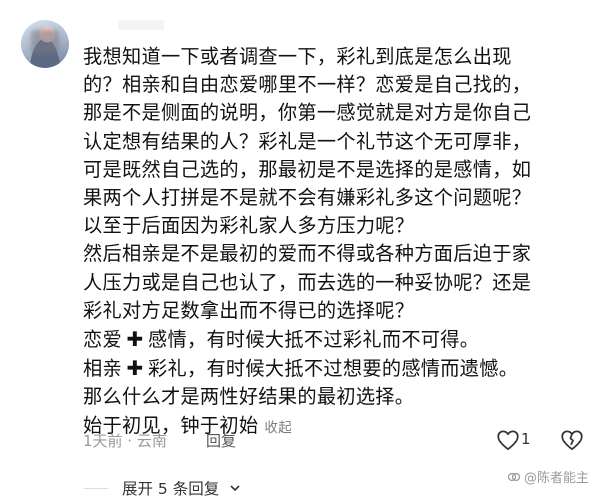  I want to click on comment-line: 然后相亲是不是最初的爱而不得或各种方面后迫于家, so click(307, 254).